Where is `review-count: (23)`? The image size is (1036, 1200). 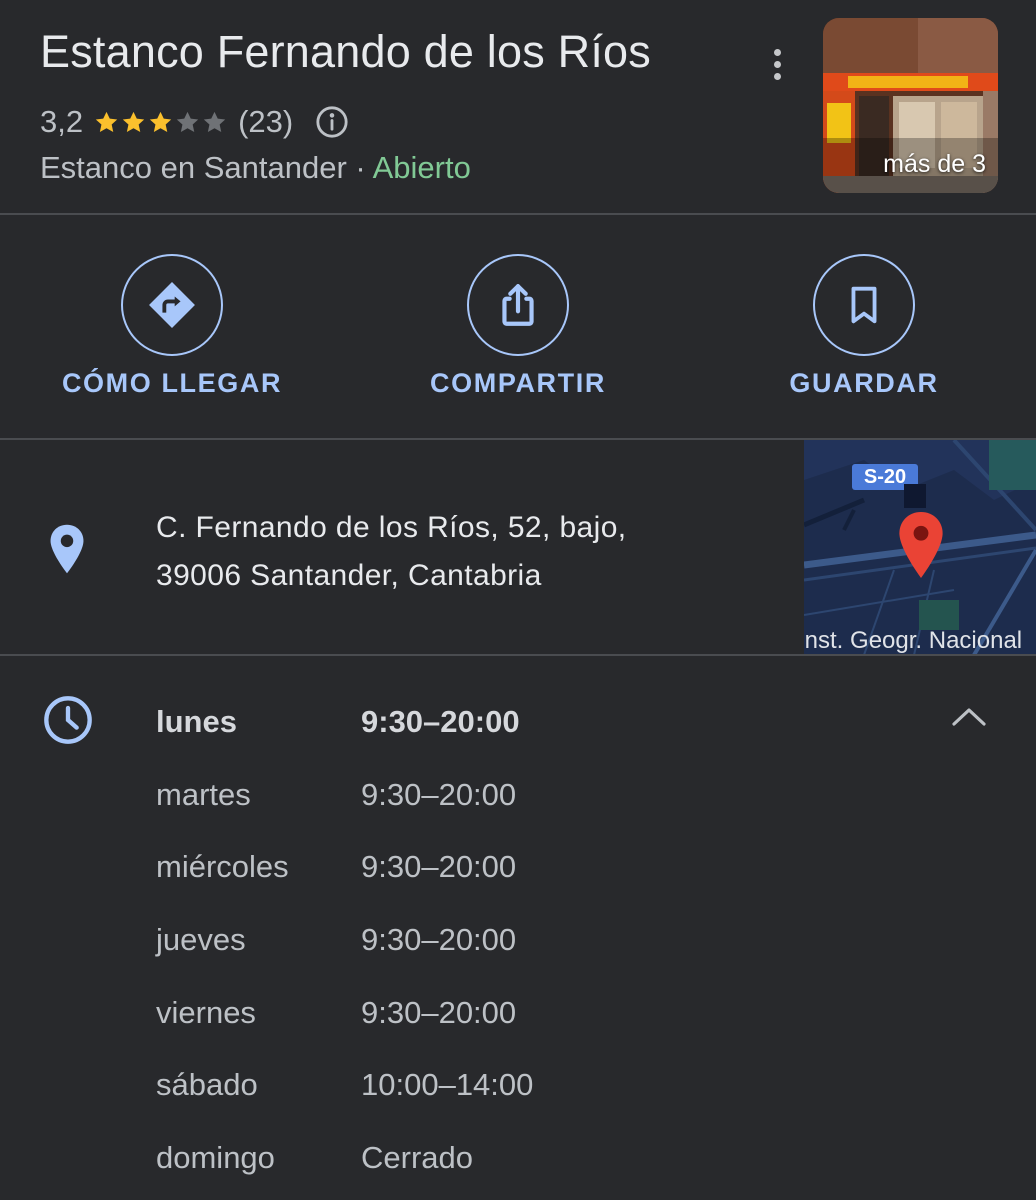
review-count: (23) is located at coordinates (265, 122).